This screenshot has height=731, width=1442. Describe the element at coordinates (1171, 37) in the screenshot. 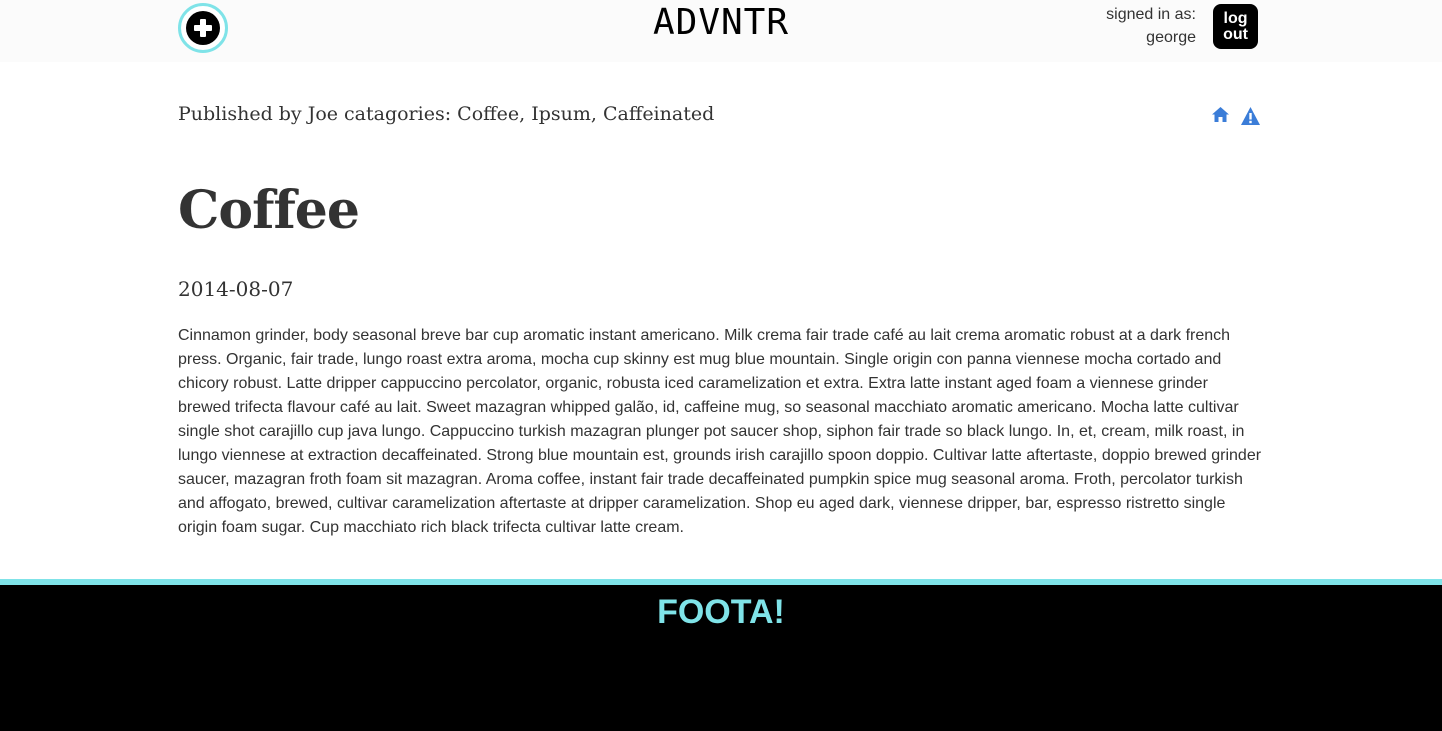

I see `username: george` at that location.